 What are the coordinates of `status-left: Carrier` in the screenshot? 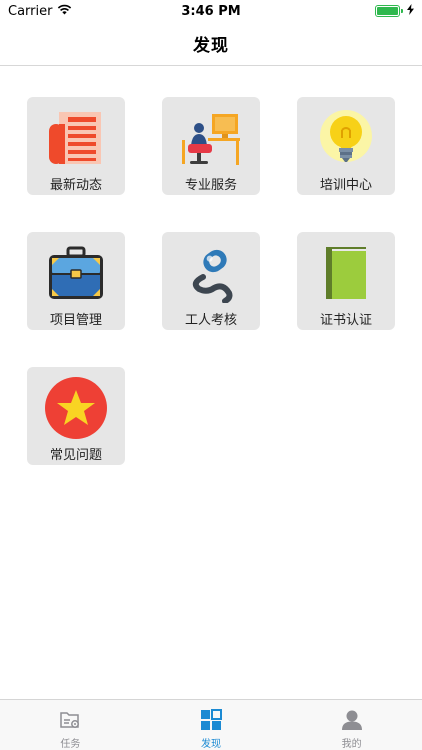 It's located at (40, 11).